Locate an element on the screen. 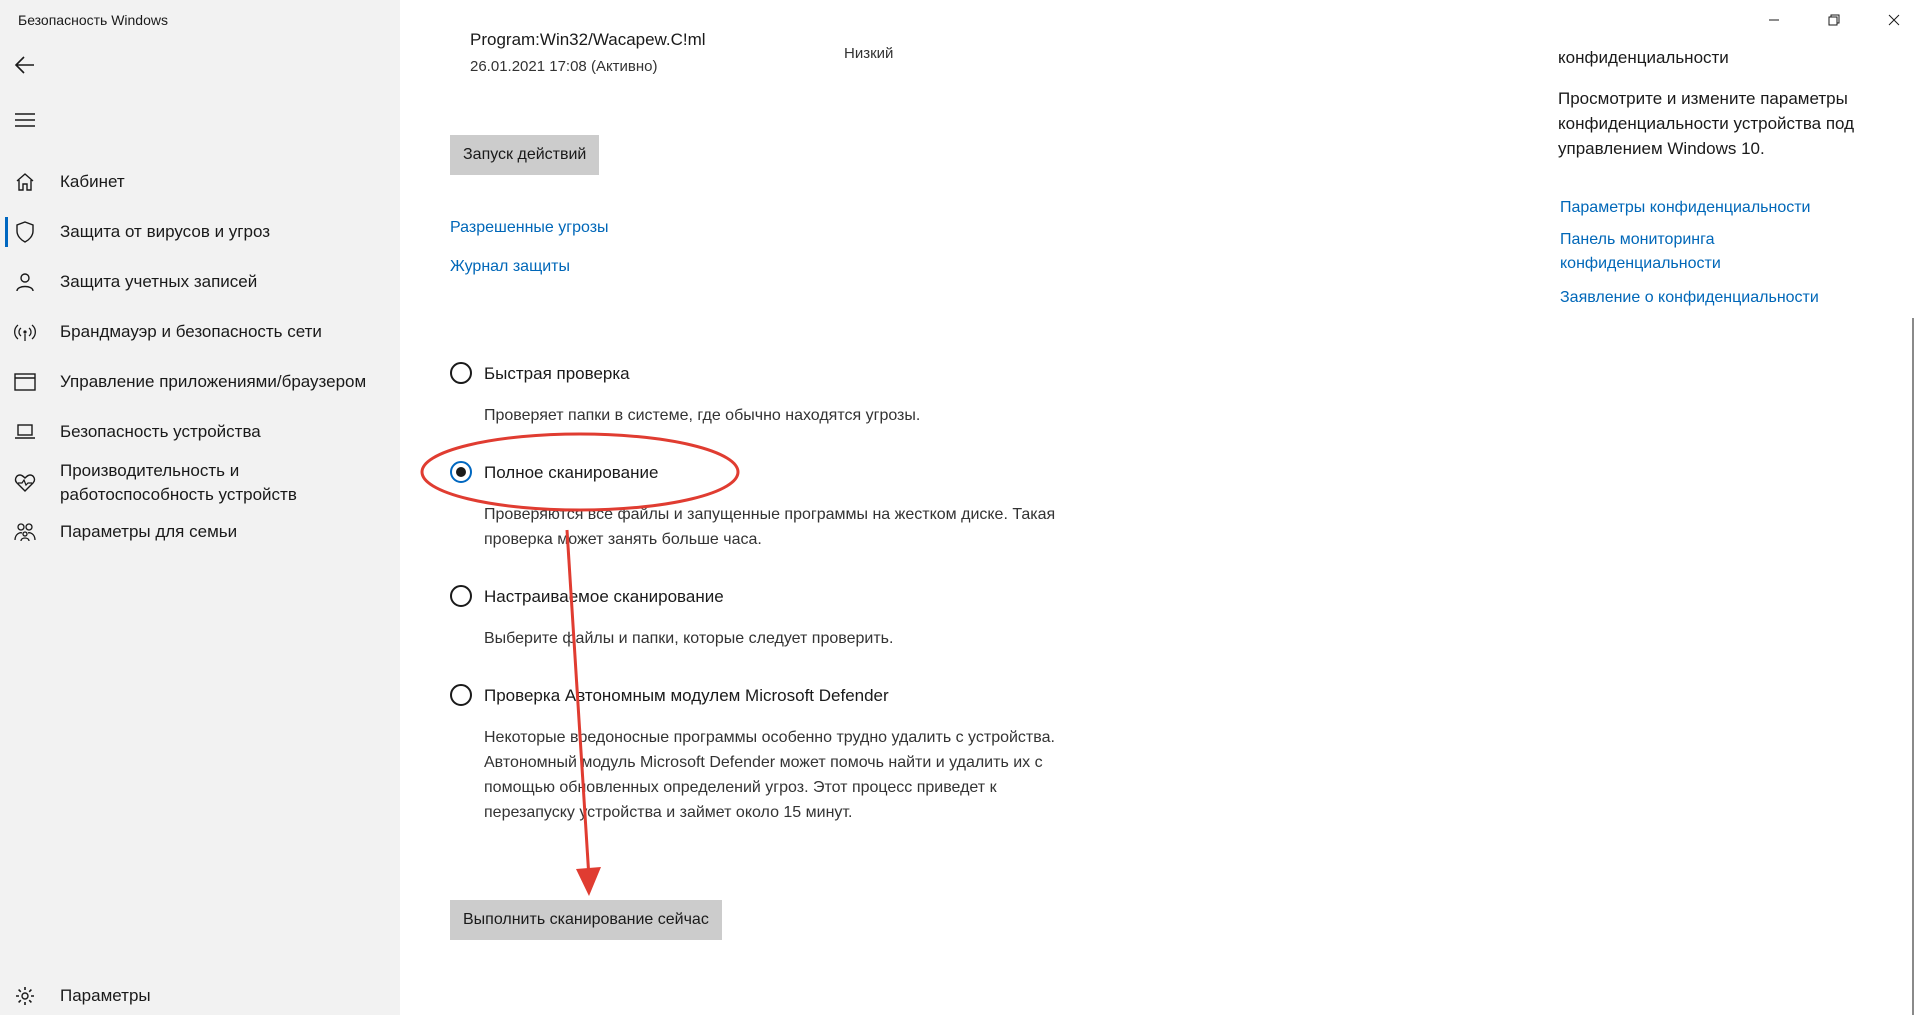  family-icon is located at coordinates (25, 532).